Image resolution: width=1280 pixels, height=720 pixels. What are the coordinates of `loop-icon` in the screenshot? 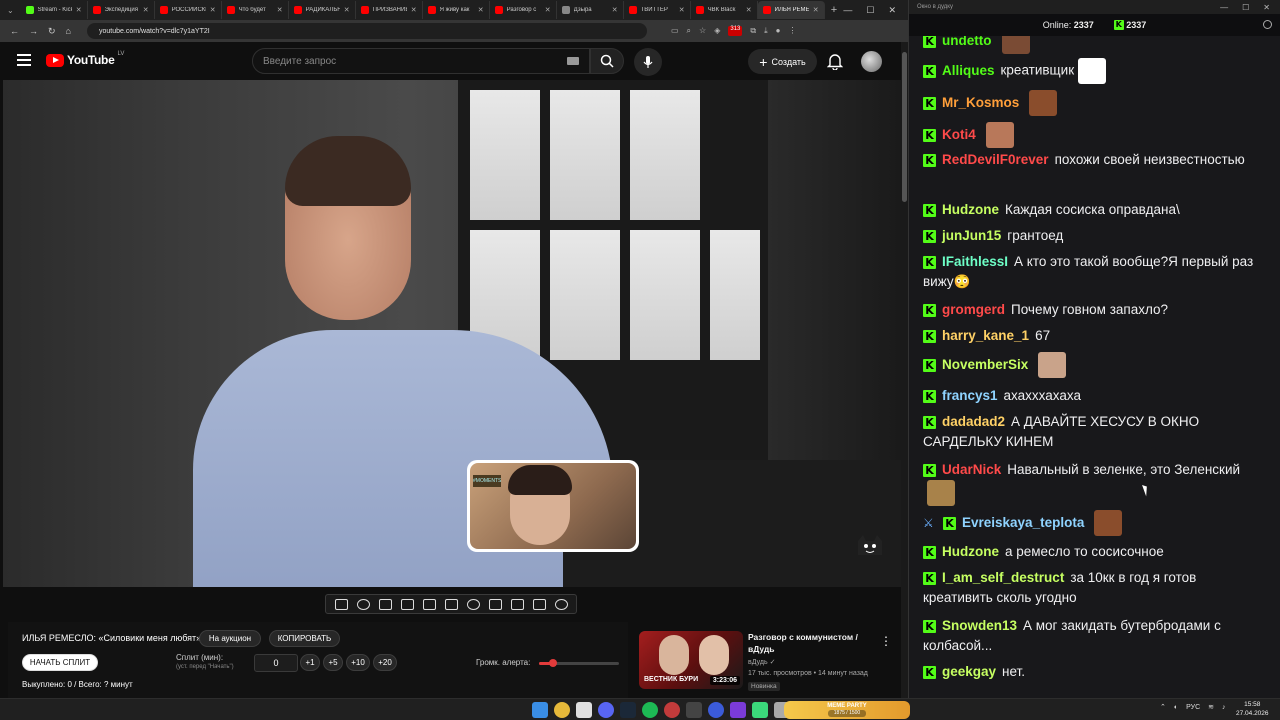 It's located at (341, 604).